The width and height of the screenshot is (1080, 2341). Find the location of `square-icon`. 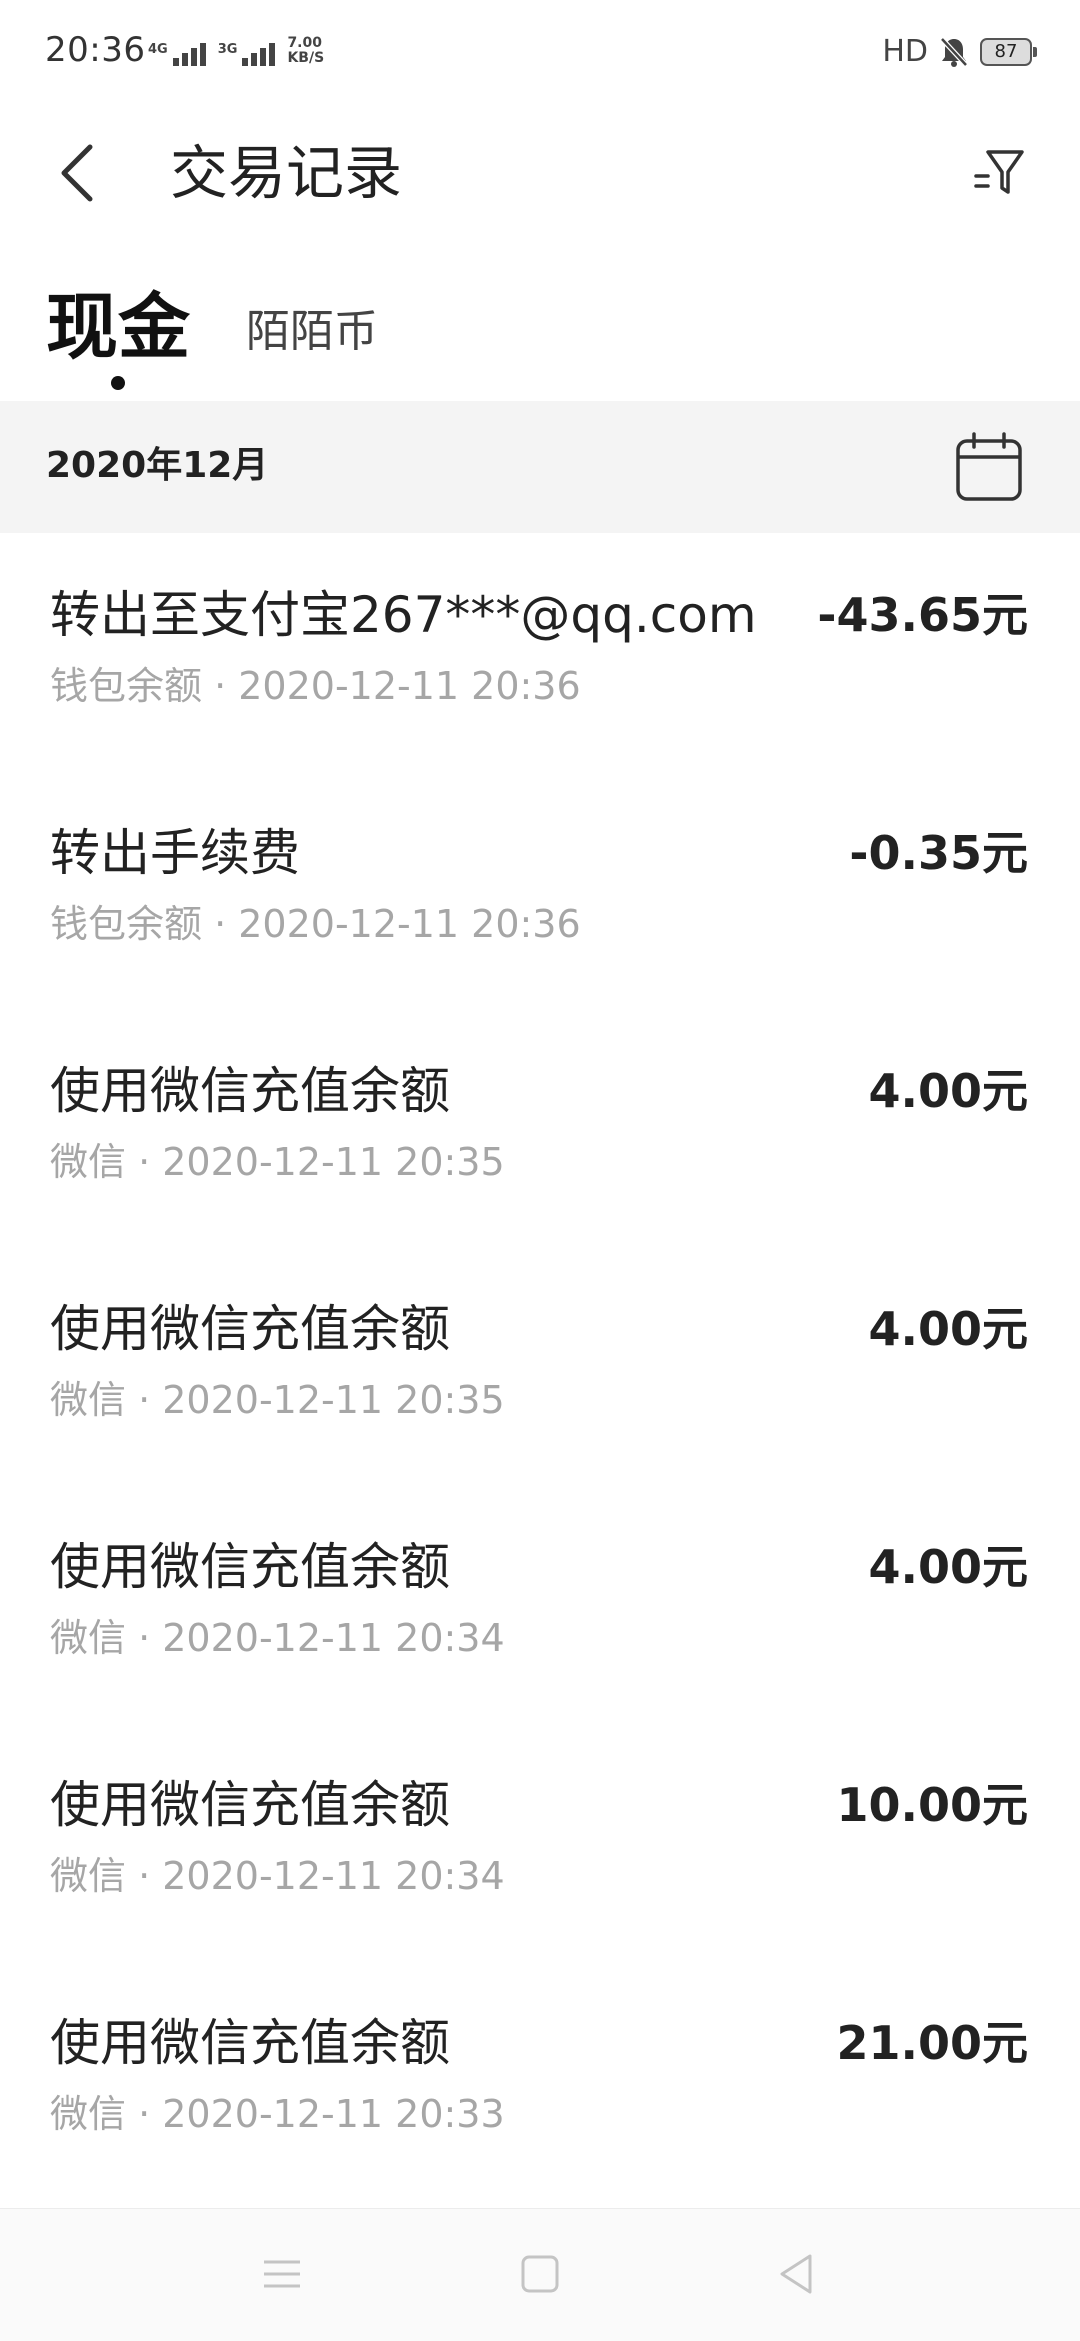

square-icon is located at coordinates (540, 2274).